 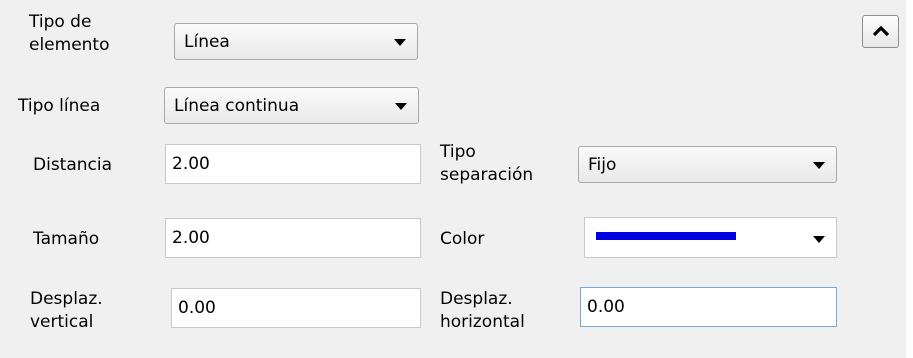 I want to click on size-input: 2.00, so click(x=293, y=238).